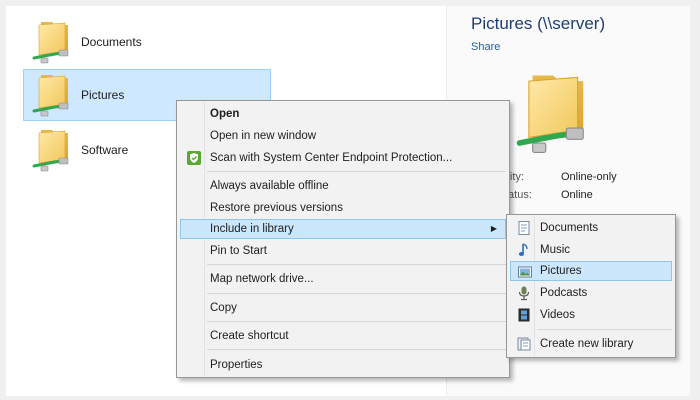 Image resolution: width=700 pixels, height=400 pixels. What do you see at coordinates (276, 208) in the screenshot?
I see `menu-item-label: Restore previous versions` at bounding box center [276, 208].